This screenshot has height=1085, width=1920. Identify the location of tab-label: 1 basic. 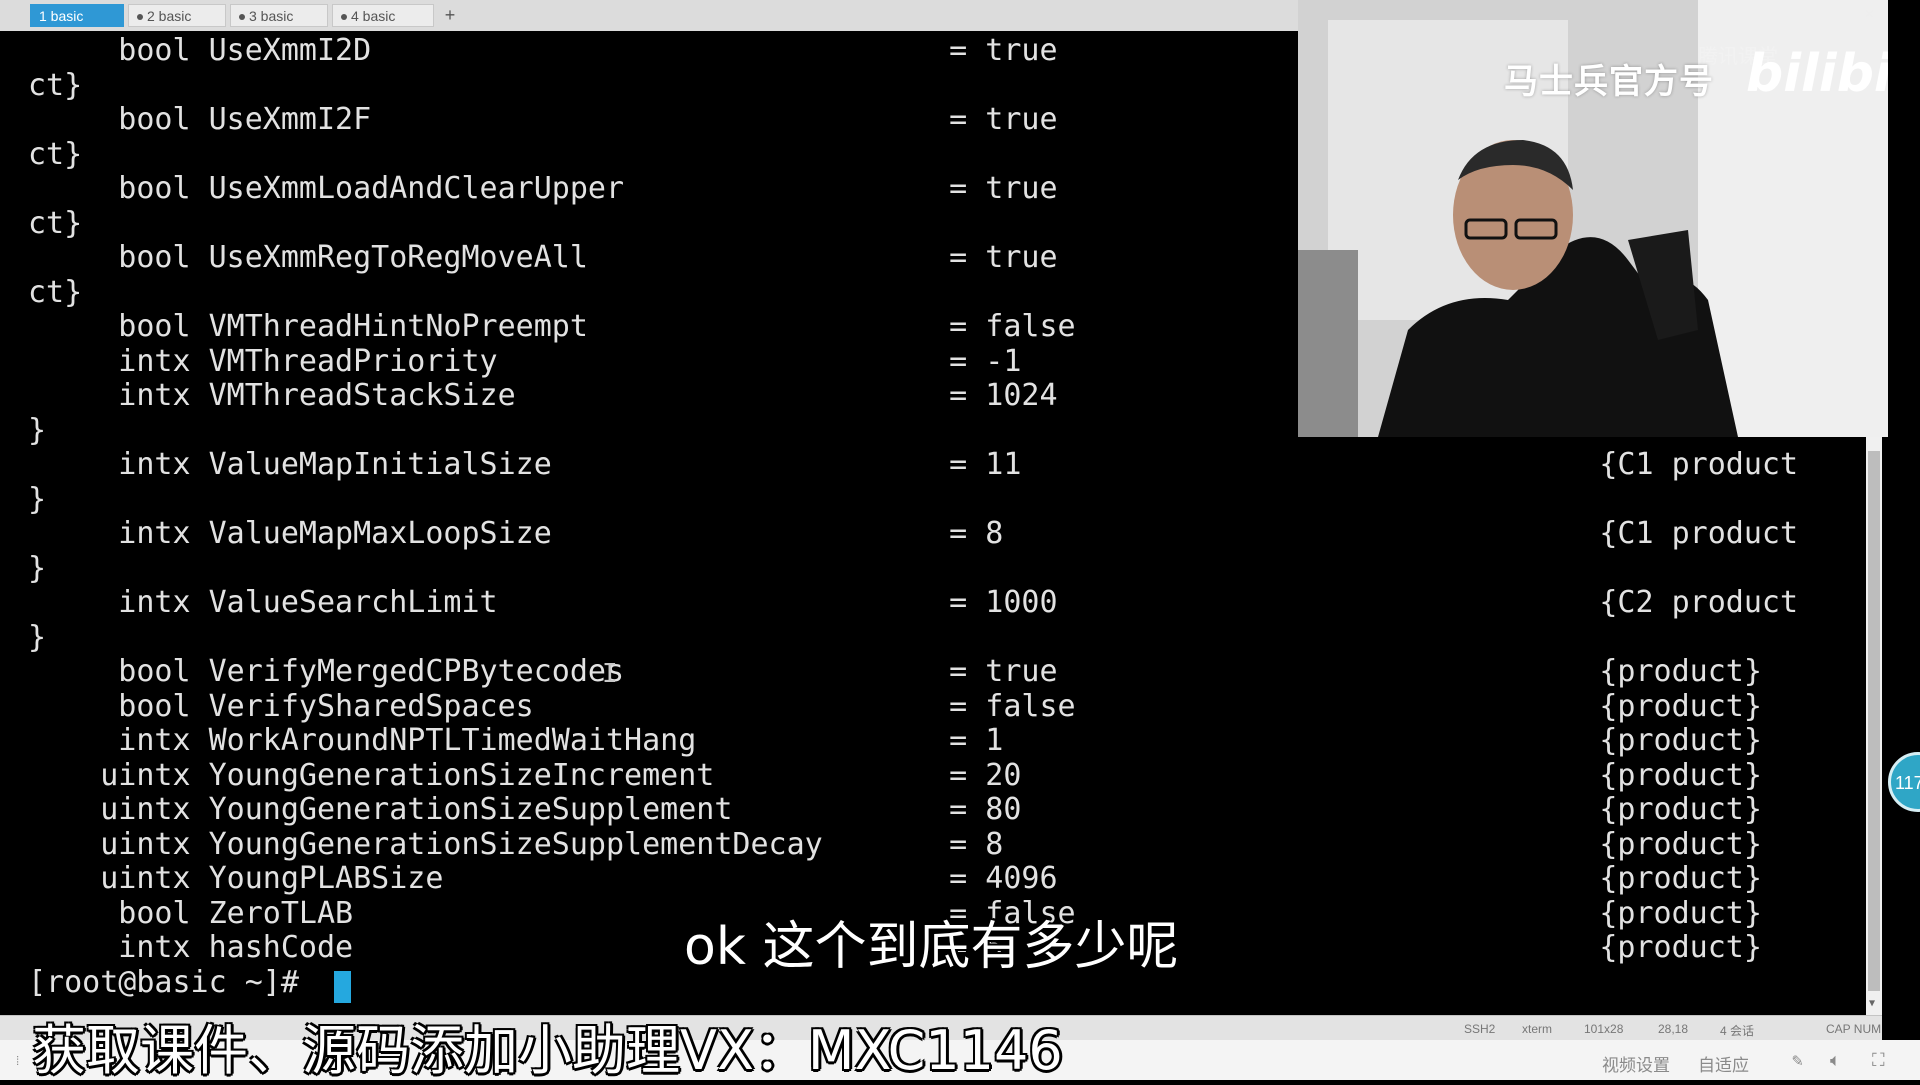
(61, 16).